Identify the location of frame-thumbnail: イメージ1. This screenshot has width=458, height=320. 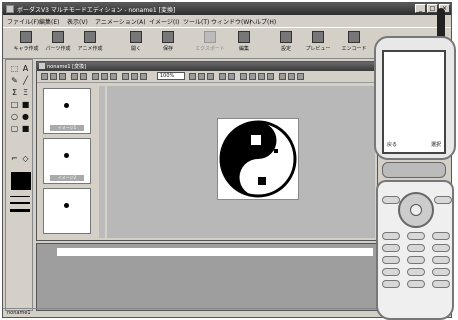
(67, 111).